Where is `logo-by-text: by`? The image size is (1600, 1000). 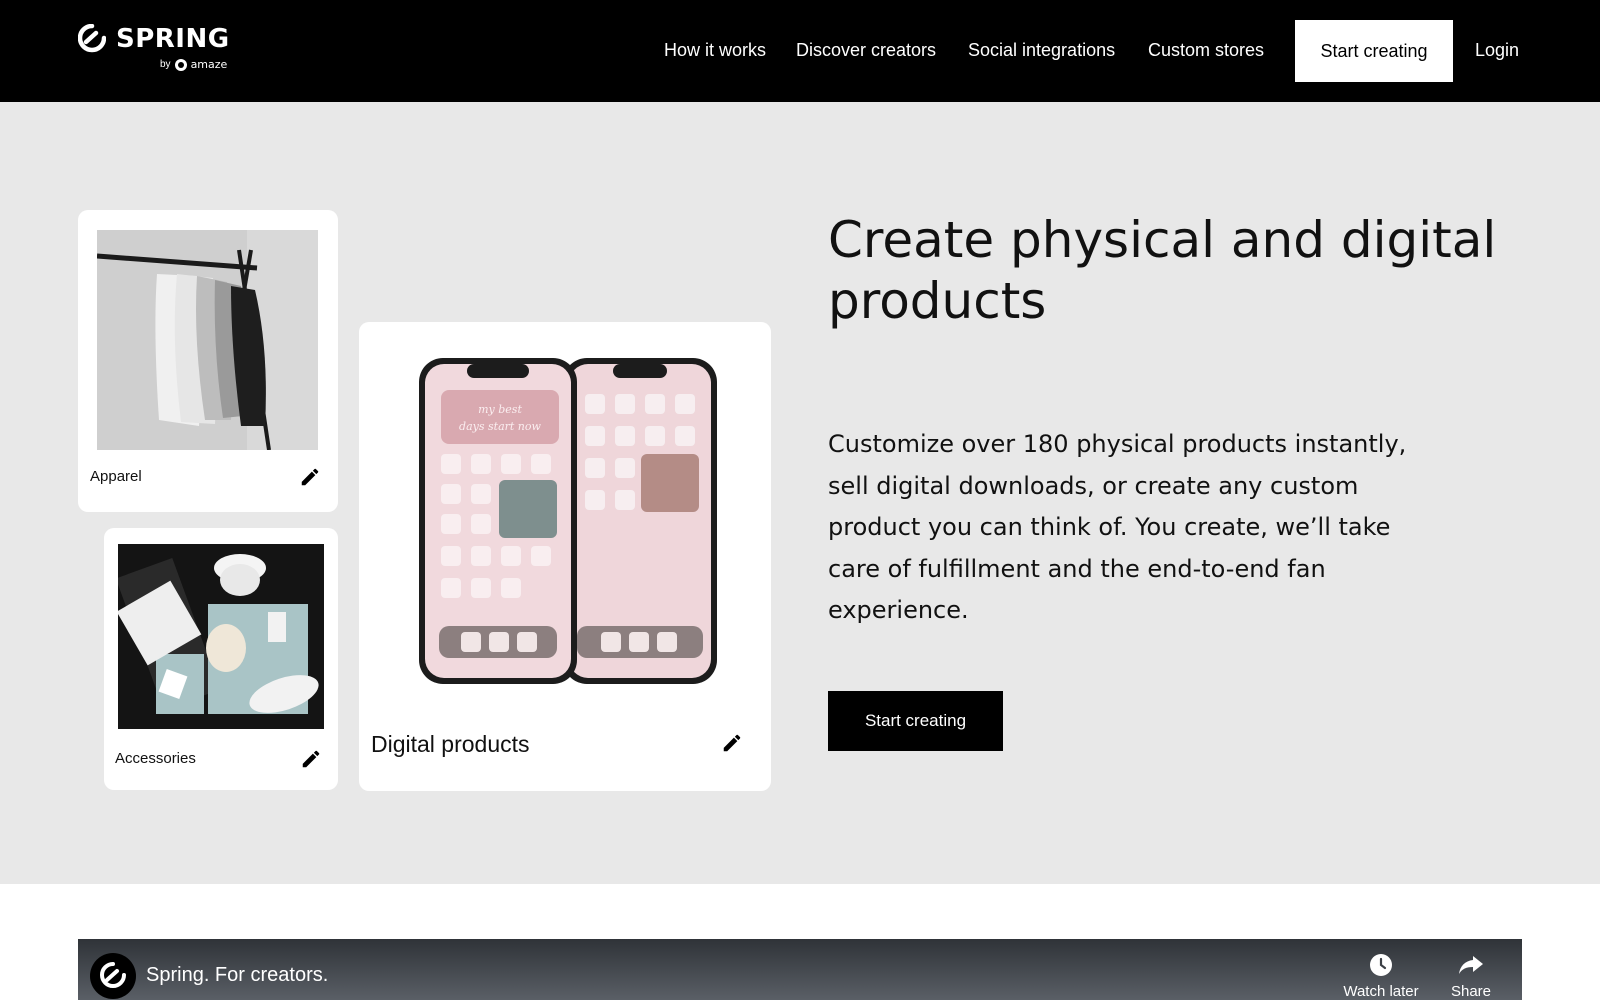
logo-by-text: by is located at coordinates (165, 64).